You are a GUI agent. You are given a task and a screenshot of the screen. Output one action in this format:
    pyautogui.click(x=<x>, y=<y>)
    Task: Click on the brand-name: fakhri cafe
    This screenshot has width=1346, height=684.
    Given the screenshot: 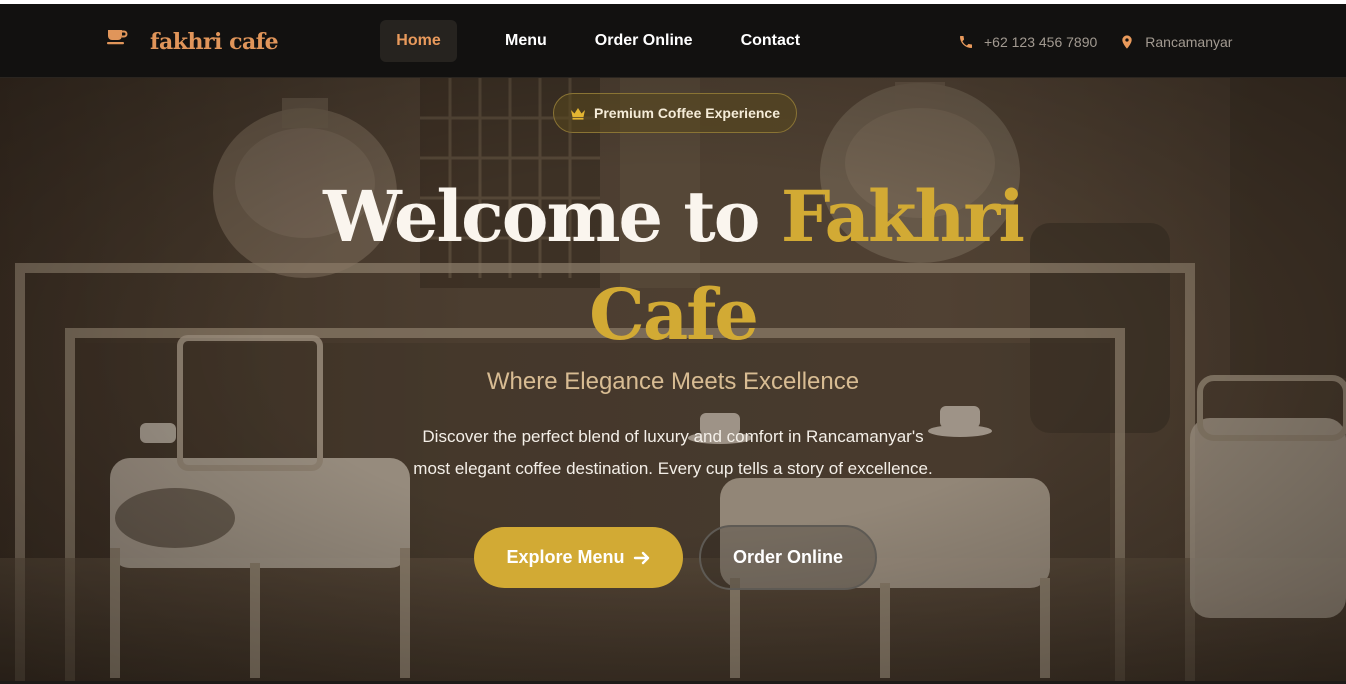 What is the action you would take?
    pyautogui.click(x=214, y=42)
    